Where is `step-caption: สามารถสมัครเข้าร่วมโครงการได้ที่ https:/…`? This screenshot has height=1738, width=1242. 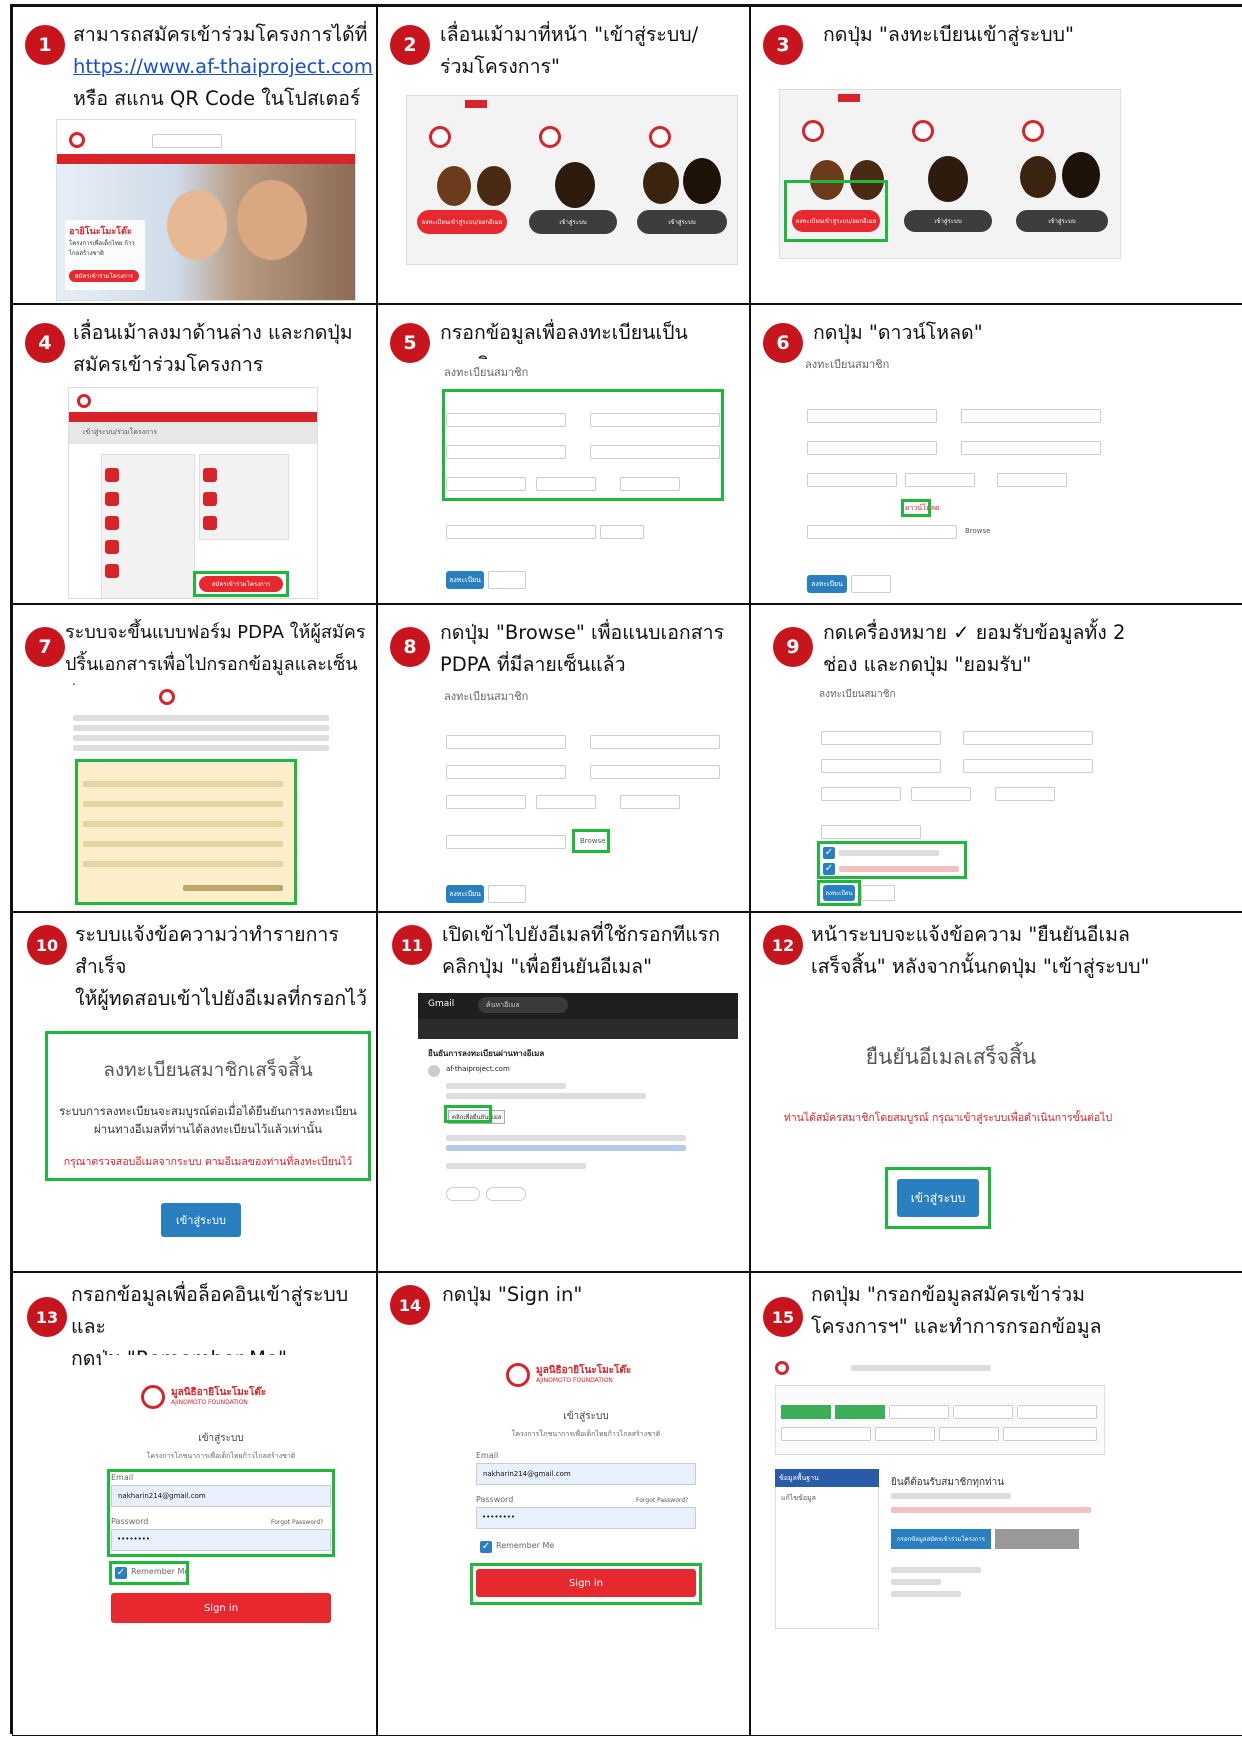
step-caption: สามารถสมัครเข้าร่วมโครงการได้ที่ https:/… is located at coordinates (223, 67).